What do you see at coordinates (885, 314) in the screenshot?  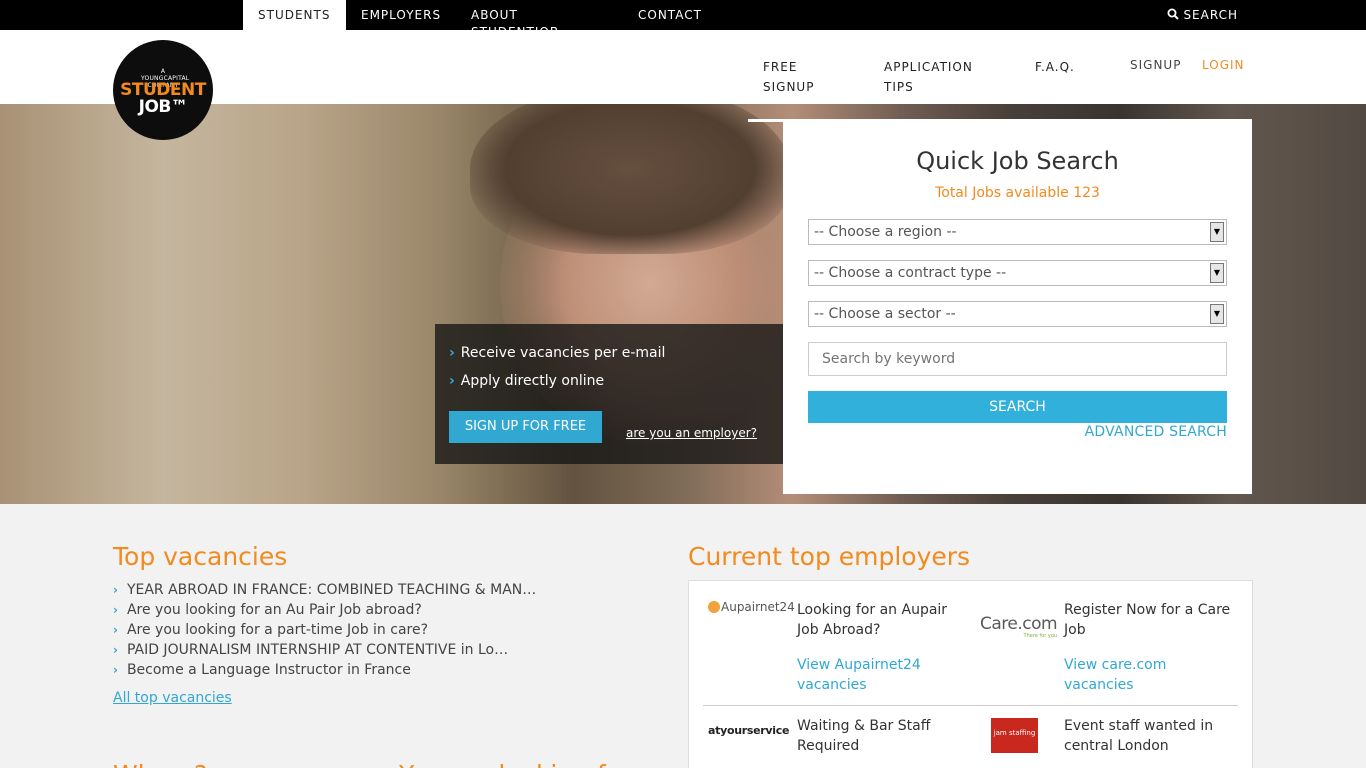 I see `sector-select-value: -- Choose a sector --` at bounding box center [885, 314].